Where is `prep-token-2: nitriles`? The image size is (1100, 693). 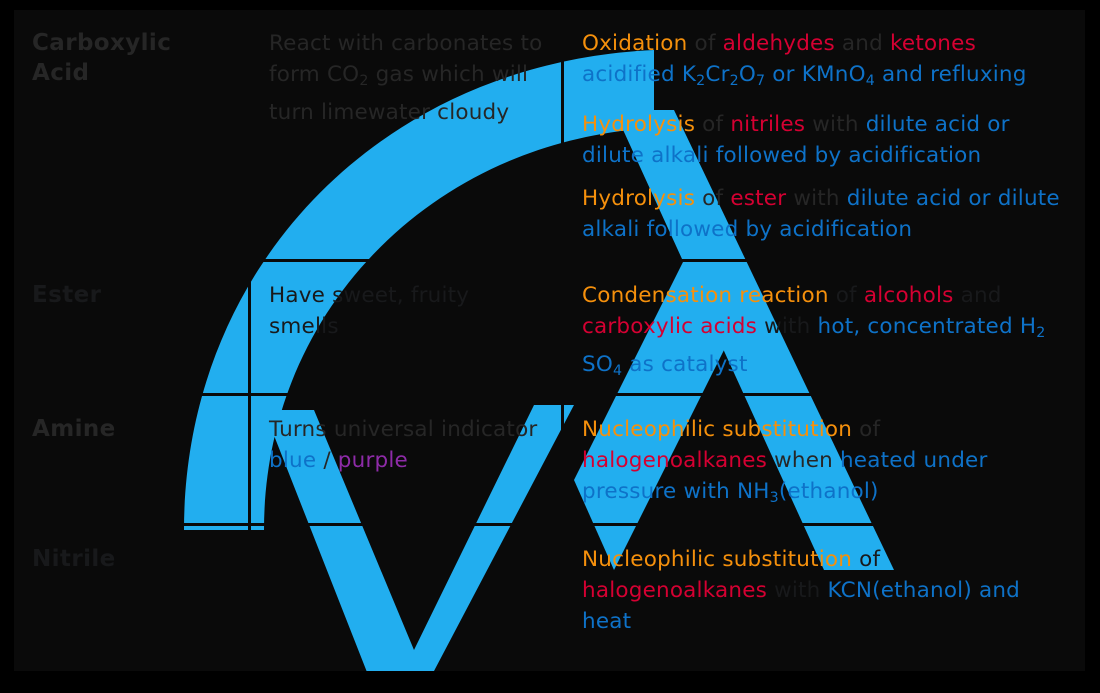
prep-token-2: nitriles is located at coordinates (768, 124).